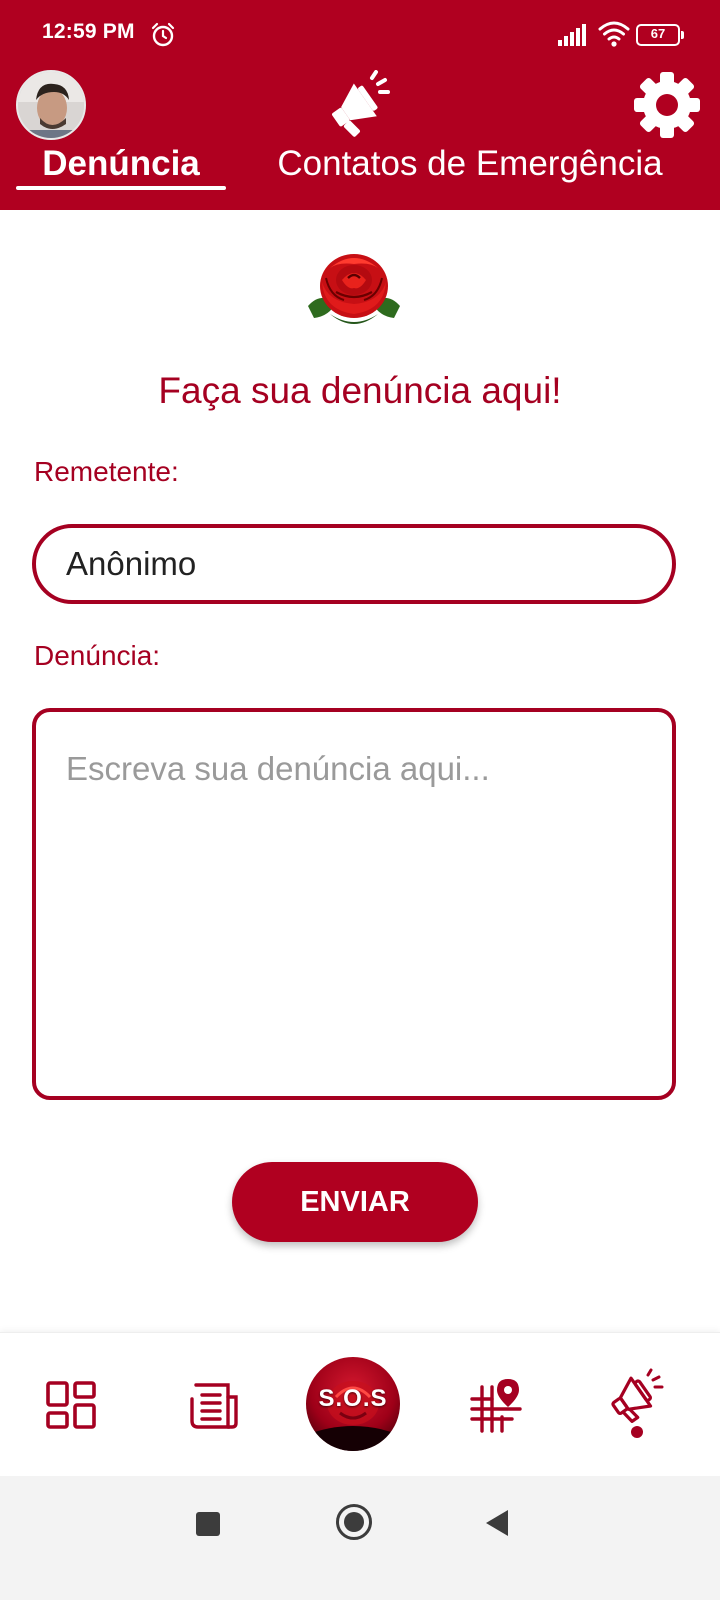  I want to click on avatar-photo, so click(51, 105).